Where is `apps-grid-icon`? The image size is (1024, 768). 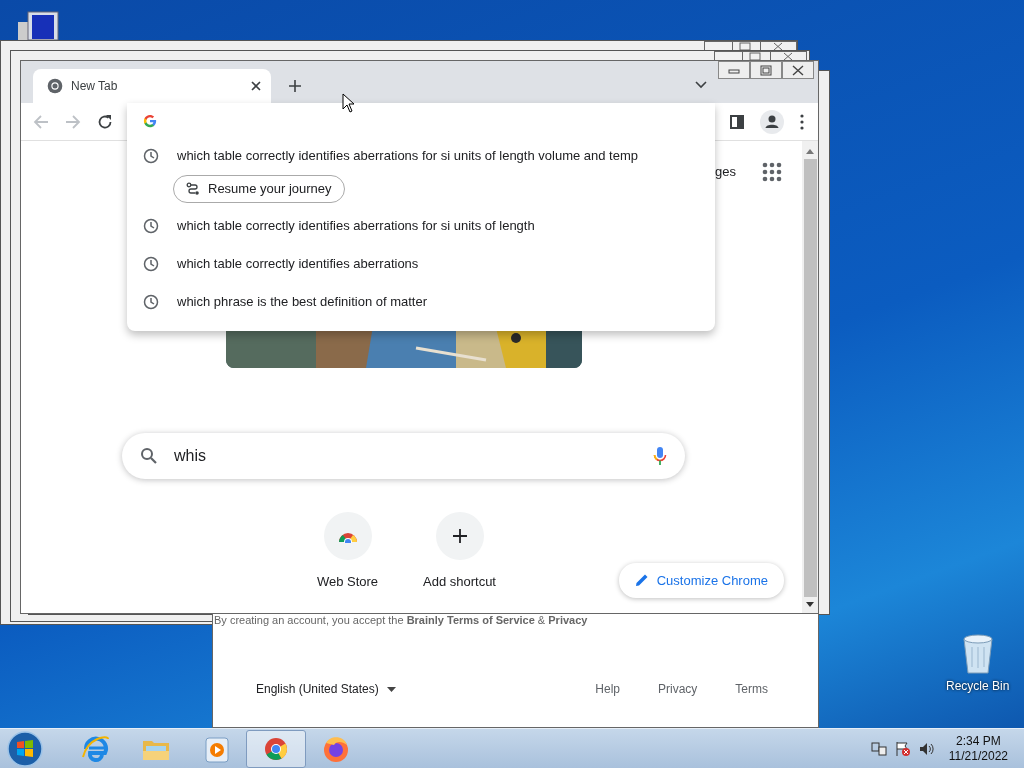
apps-grid-icon is located at coordinates (772, 172).